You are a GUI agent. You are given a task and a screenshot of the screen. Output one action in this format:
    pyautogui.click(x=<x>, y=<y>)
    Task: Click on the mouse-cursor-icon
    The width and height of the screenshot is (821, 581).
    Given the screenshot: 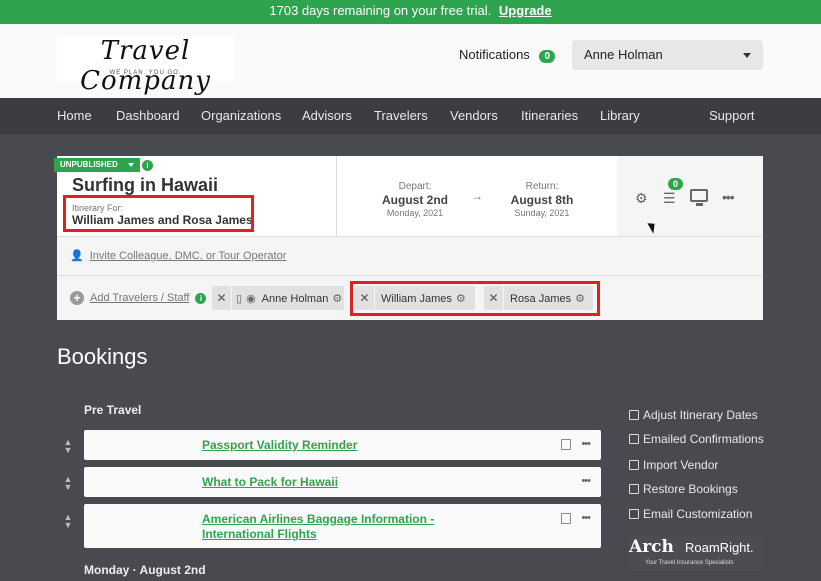 What is the action you would take?
    pyautogui.click(x=653, y=227)
    